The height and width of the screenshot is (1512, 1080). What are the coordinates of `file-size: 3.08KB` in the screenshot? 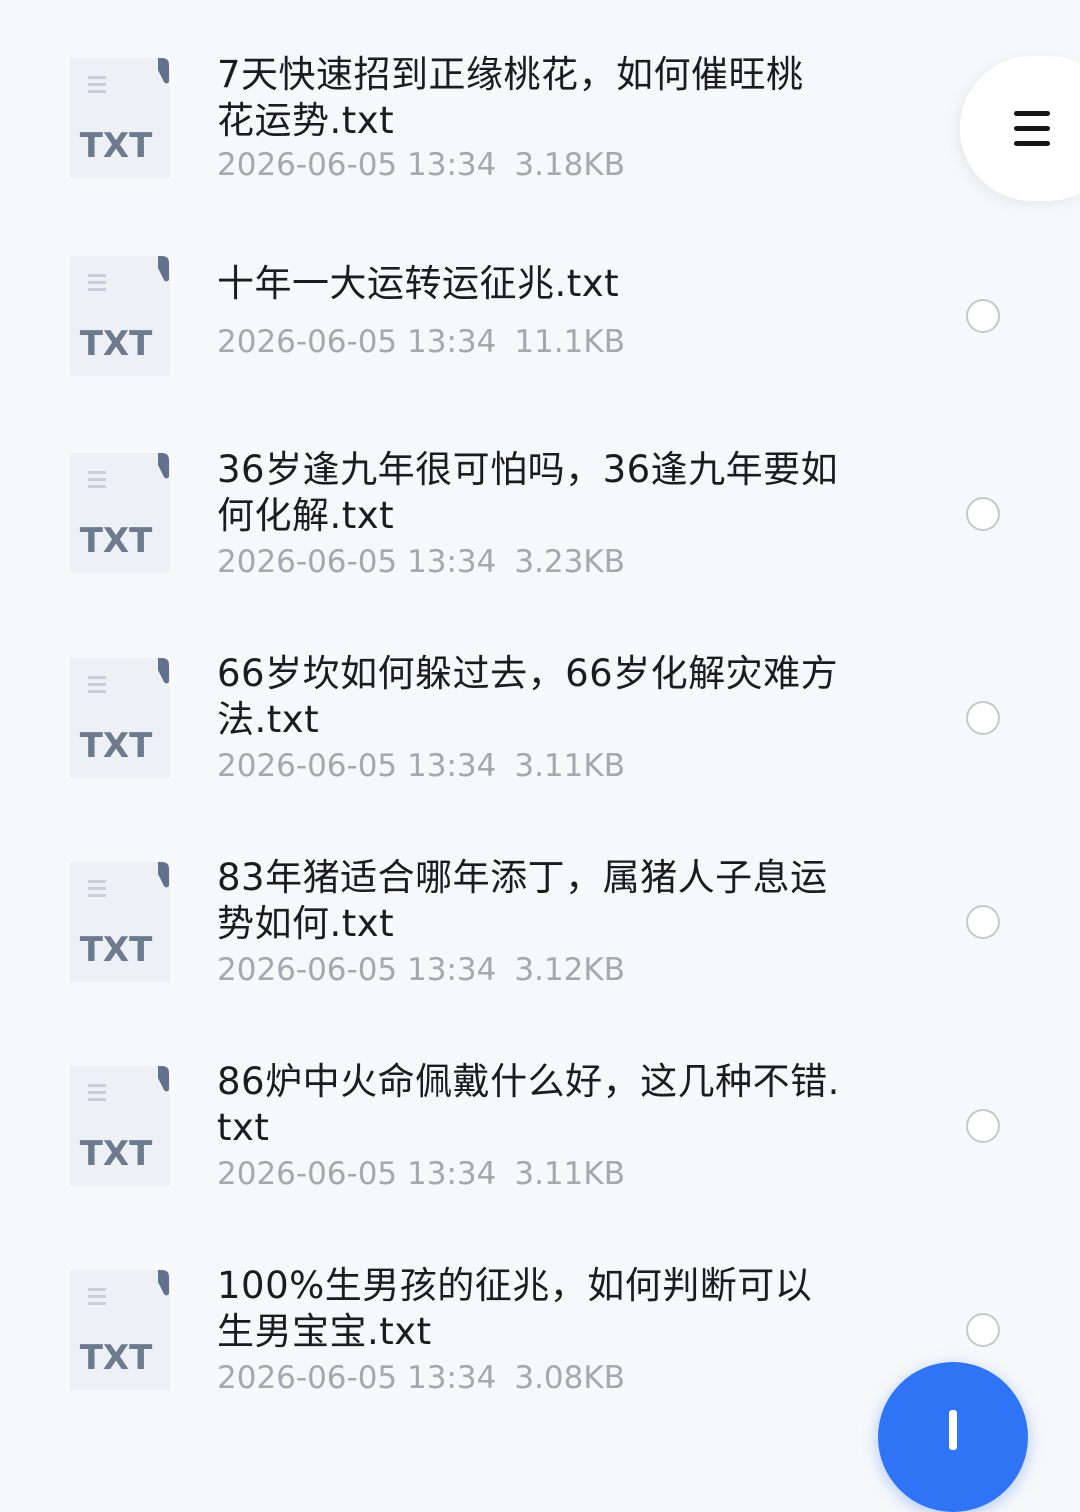 It's located at (569, 1378).